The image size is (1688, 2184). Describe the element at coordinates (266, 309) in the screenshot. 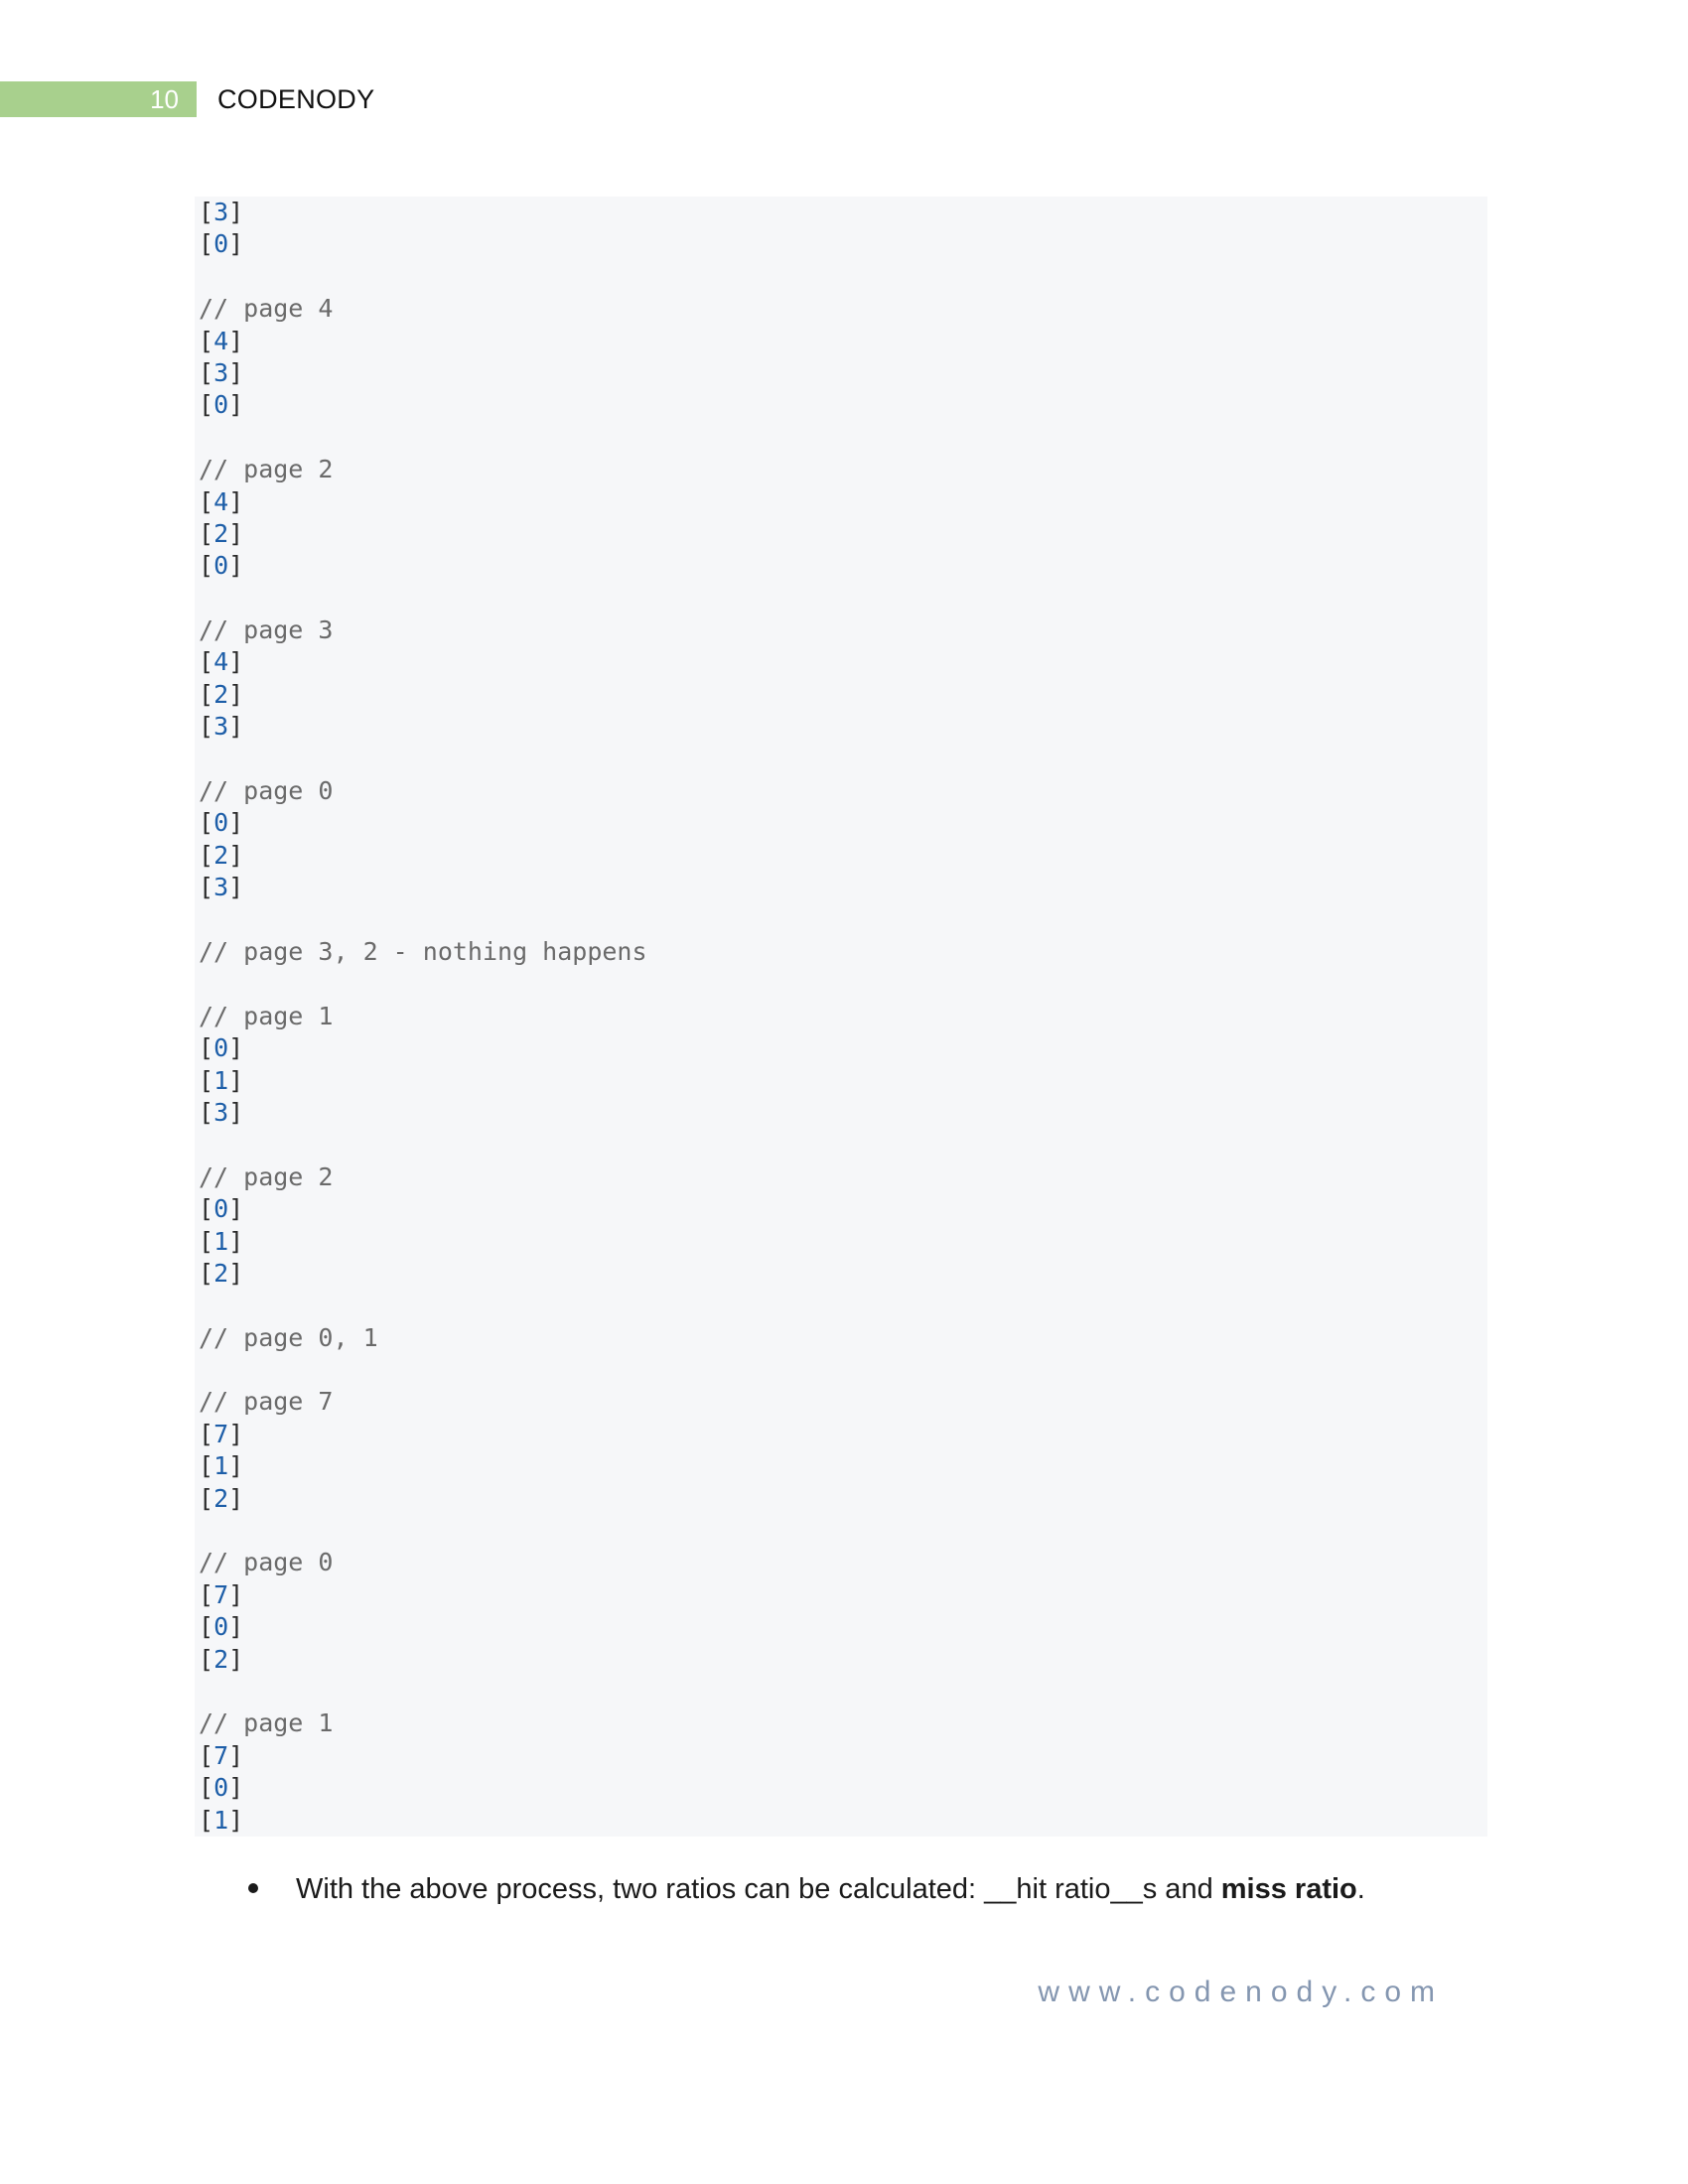

I see `code-comment-line: // page 4` at that location.